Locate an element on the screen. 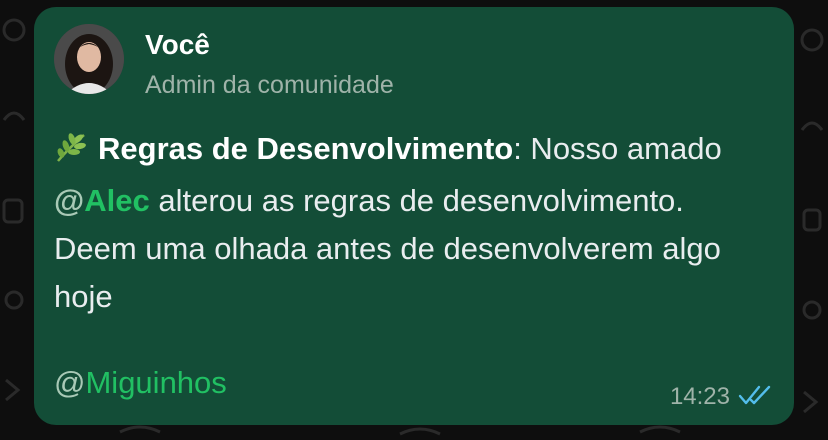 This screenshot has width=828, height=440. mention-miguinhos: @Miguinhos is located at coordinates (140, 383).